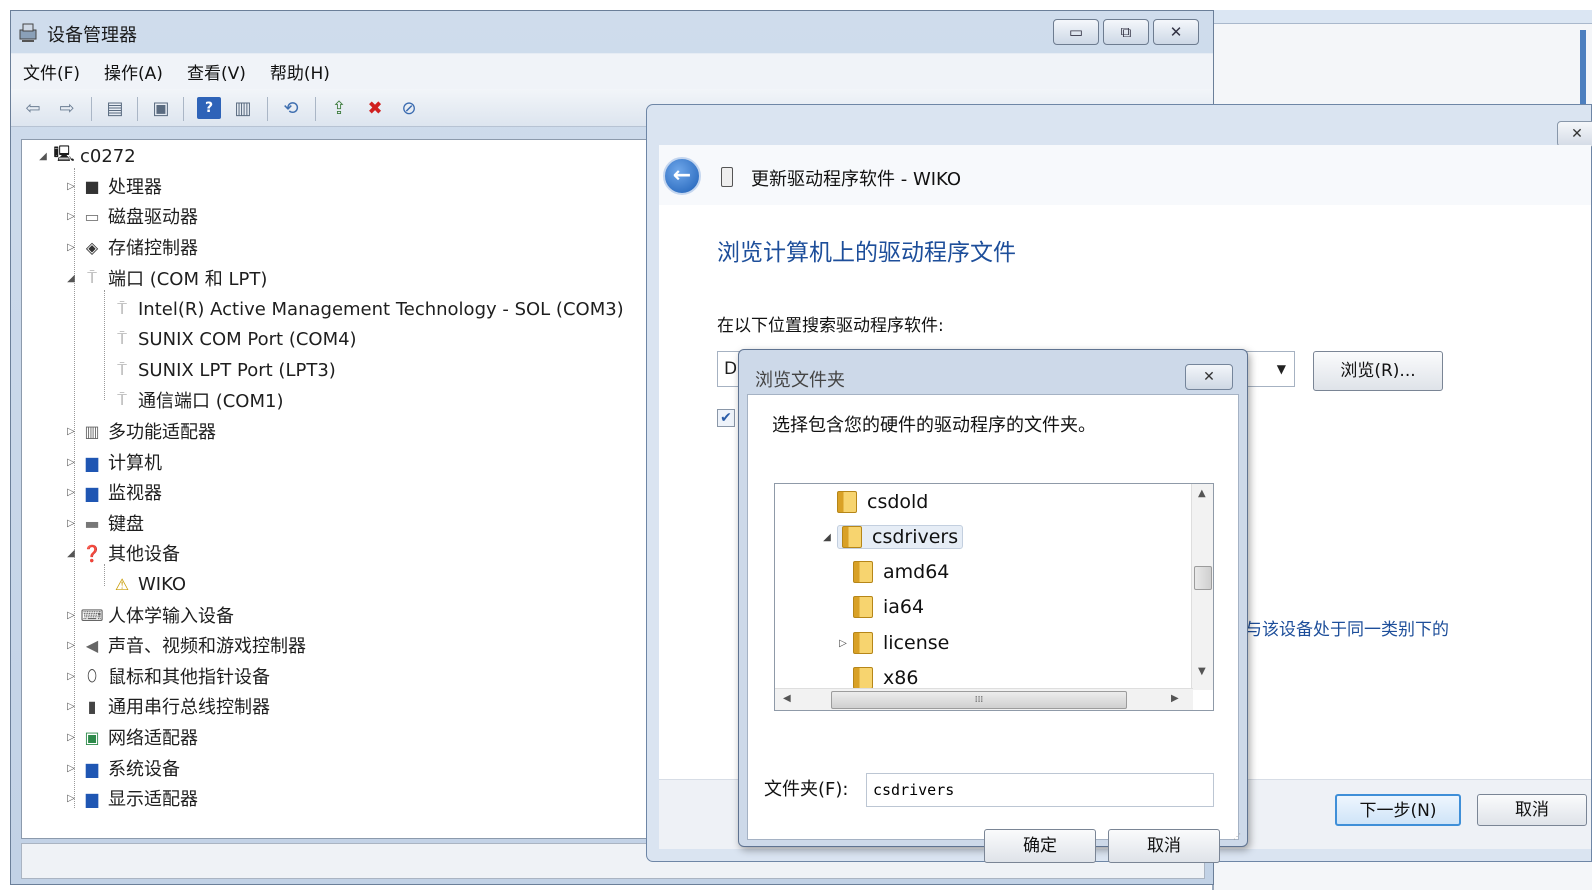 Image resolution: width=1592 pixels, height=895 pixels. I want to click on help-icon: ?, so click(209, 108).